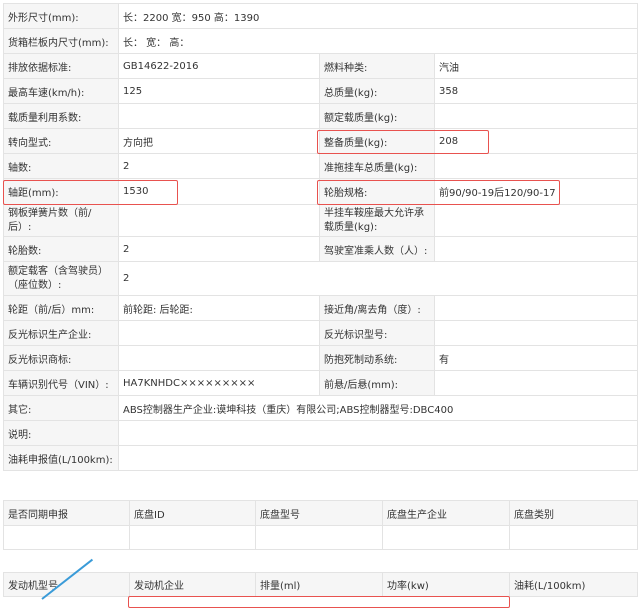 The image size is (640, 608). I want to click on table-row: 载质量利用系数: 额定载质量(kg):, so click(321, 116).